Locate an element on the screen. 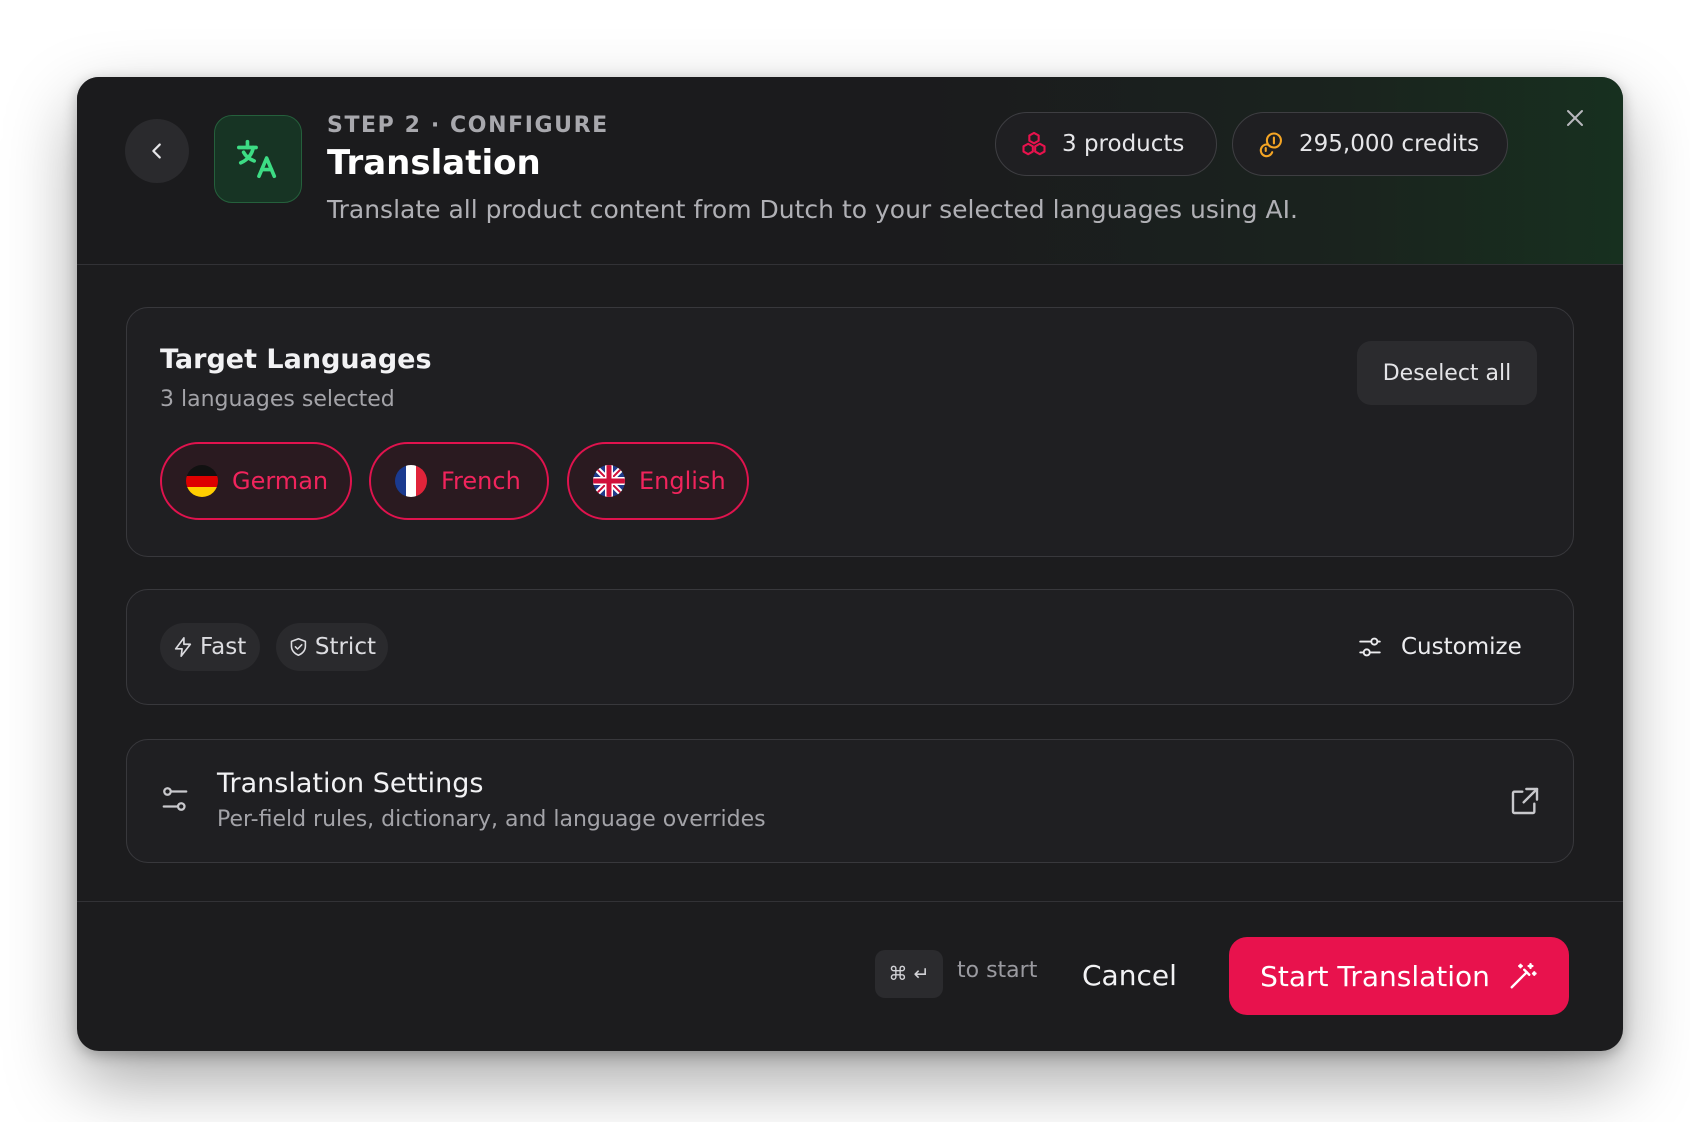  cubes-icon is located at coordinates (1034, 143).